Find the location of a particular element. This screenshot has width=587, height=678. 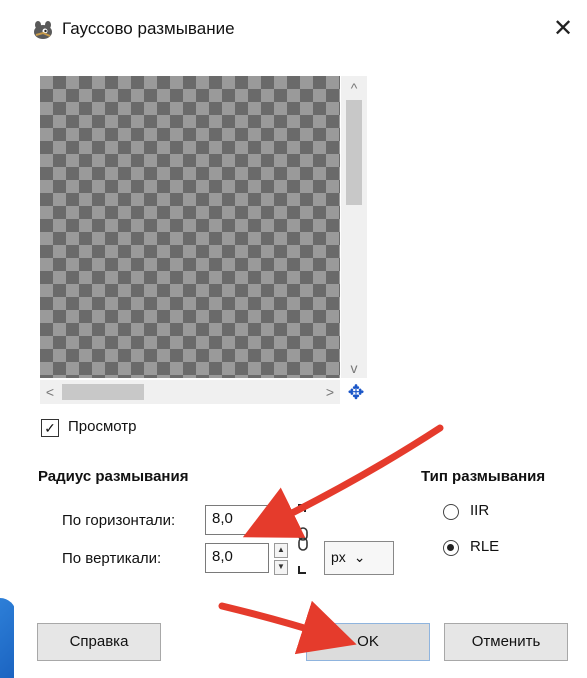

horizontal-scroll-thumb is located at coordinates (103, 392).